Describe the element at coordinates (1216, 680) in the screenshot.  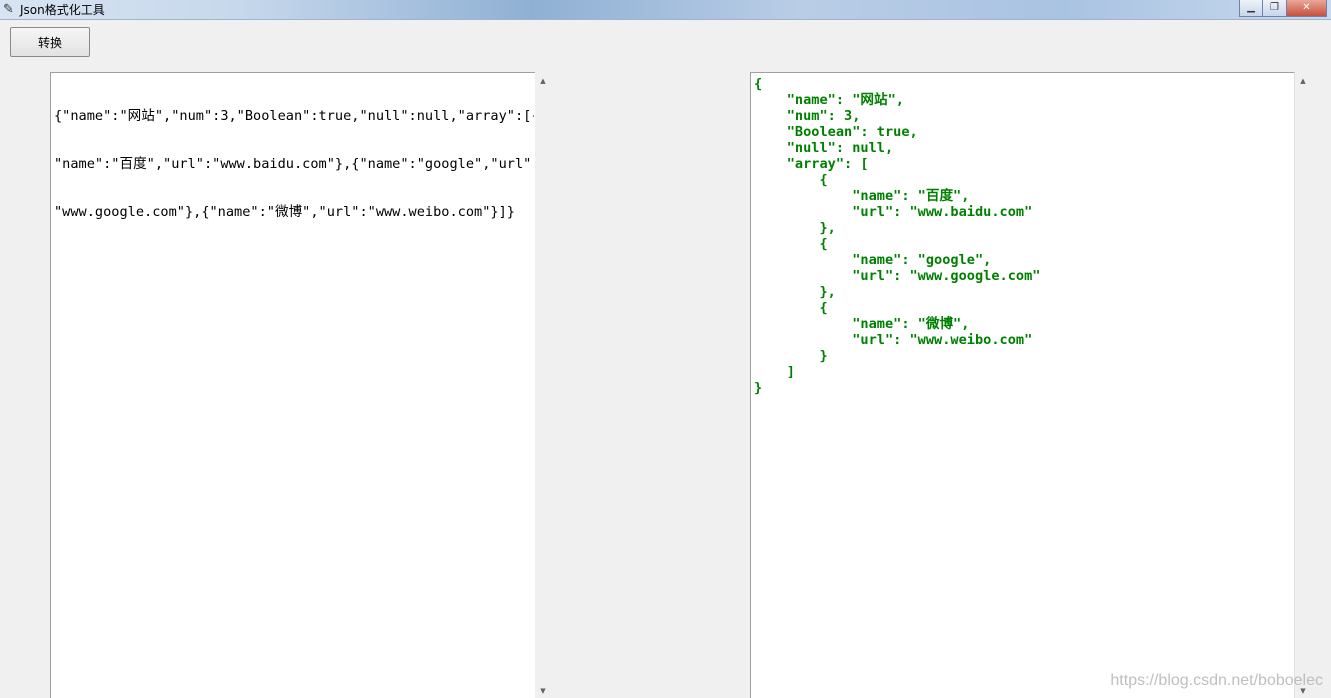
I see `watermark: https://blog.csdn.net/boboelec` at that location.